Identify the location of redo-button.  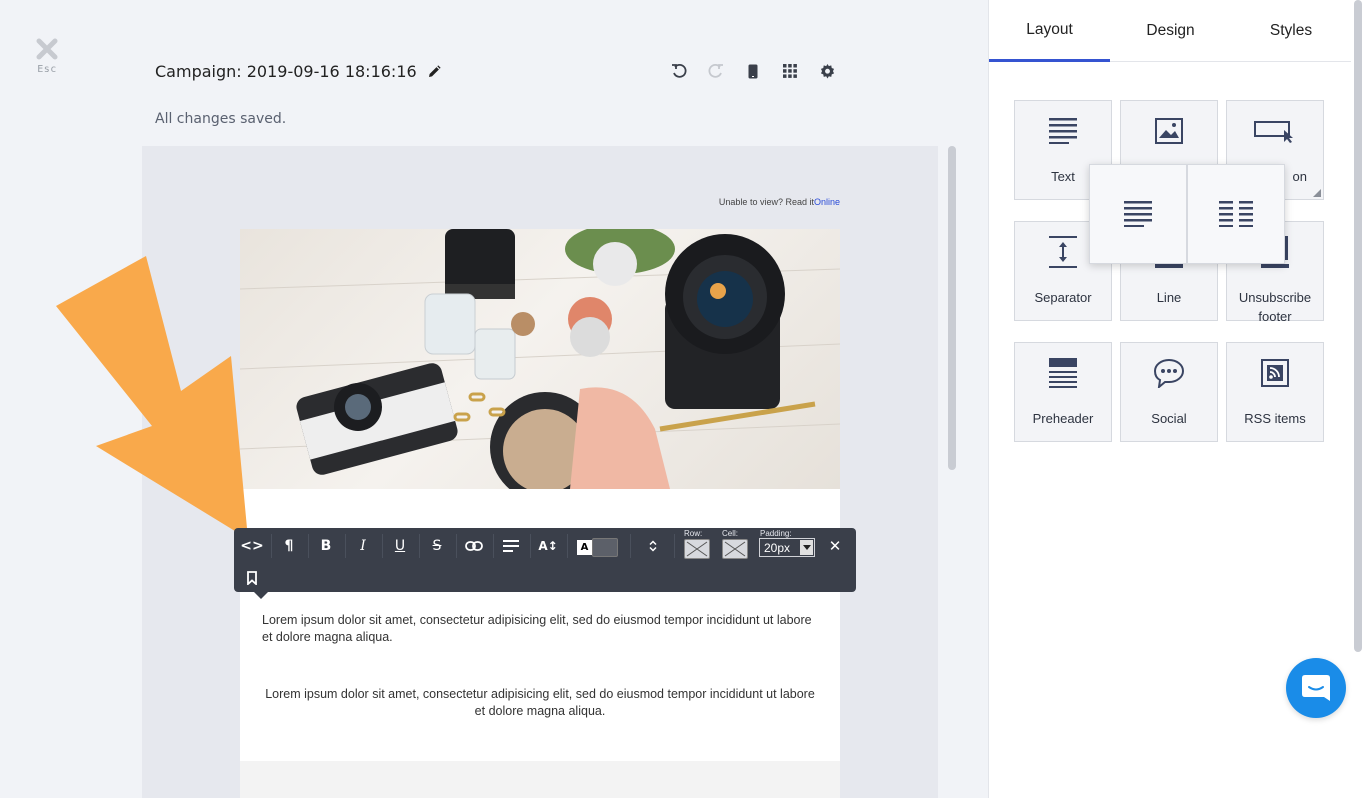
(716, 71).